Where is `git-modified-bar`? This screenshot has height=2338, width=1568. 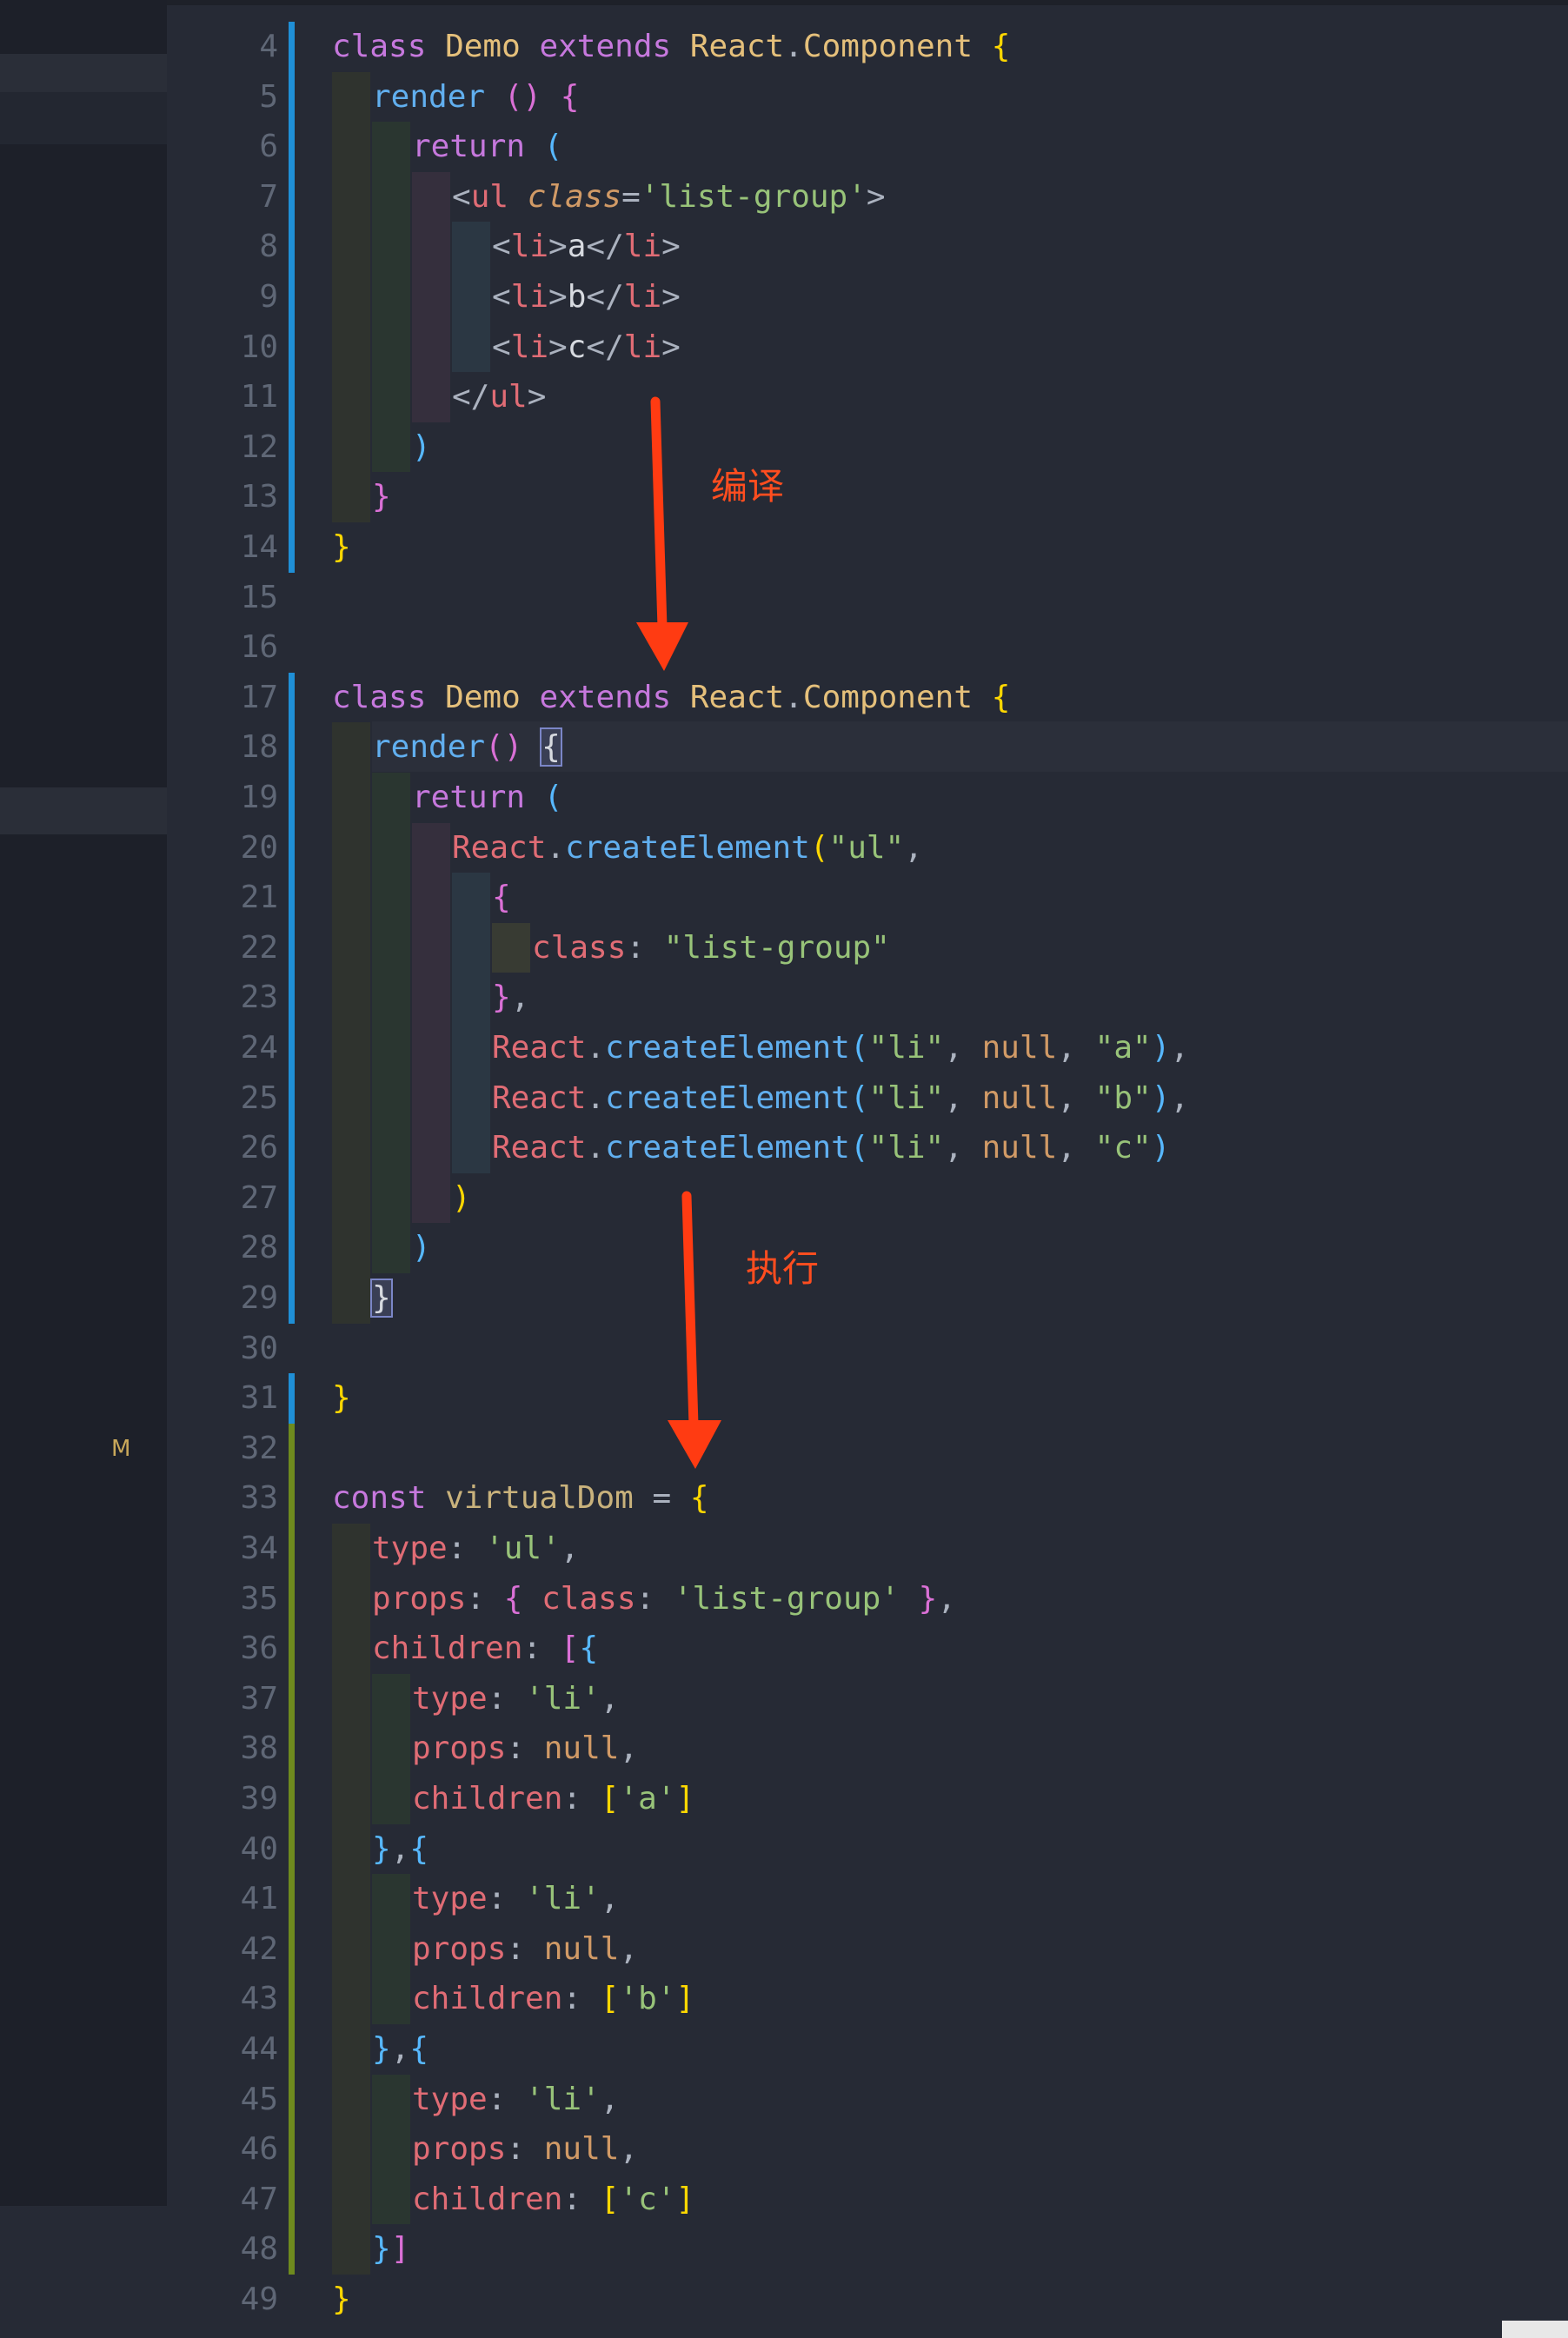 git-modified-bar is located at coordinates (292, 1398).